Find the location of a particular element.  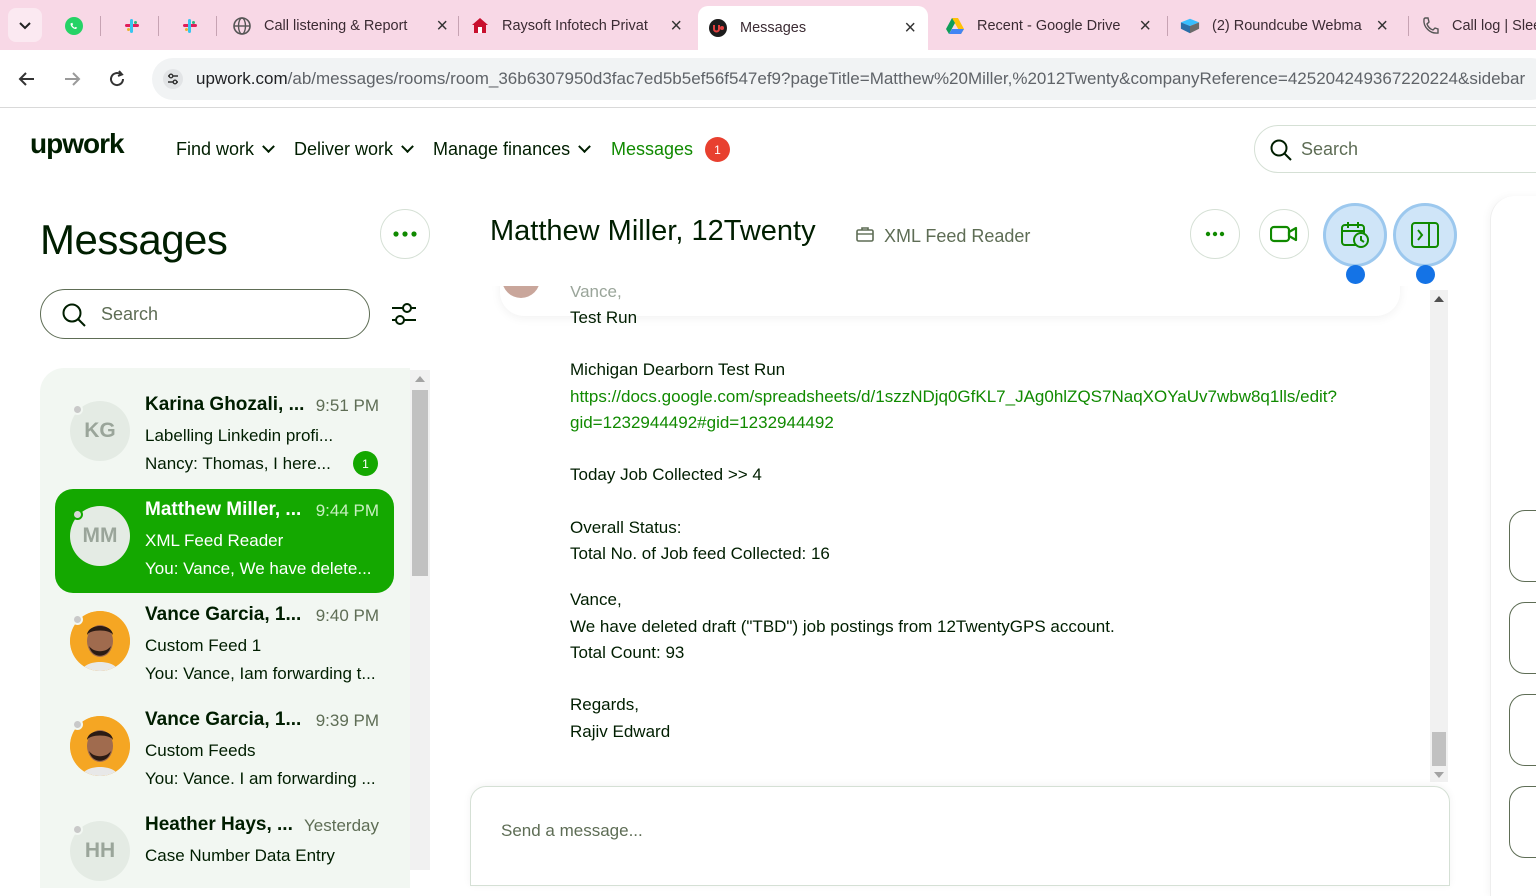

room-subtitle: Custom Feeds is located at coordinates (200, 750).